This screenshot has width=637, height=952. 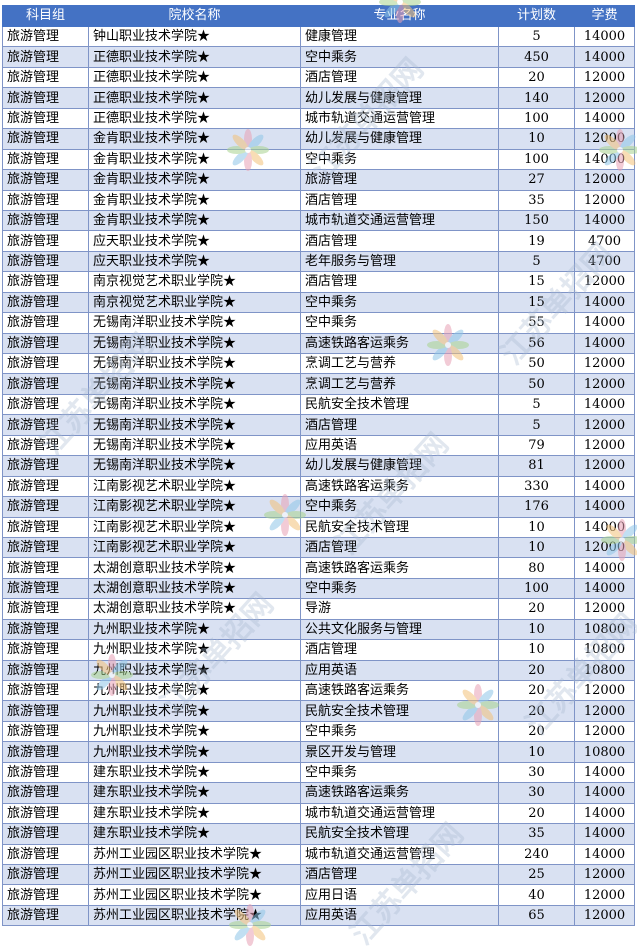 What do you see at coordinates (536, 98) in the screenshot?
I see `cell-plan-count: 140` at bounding box center [536, 98].